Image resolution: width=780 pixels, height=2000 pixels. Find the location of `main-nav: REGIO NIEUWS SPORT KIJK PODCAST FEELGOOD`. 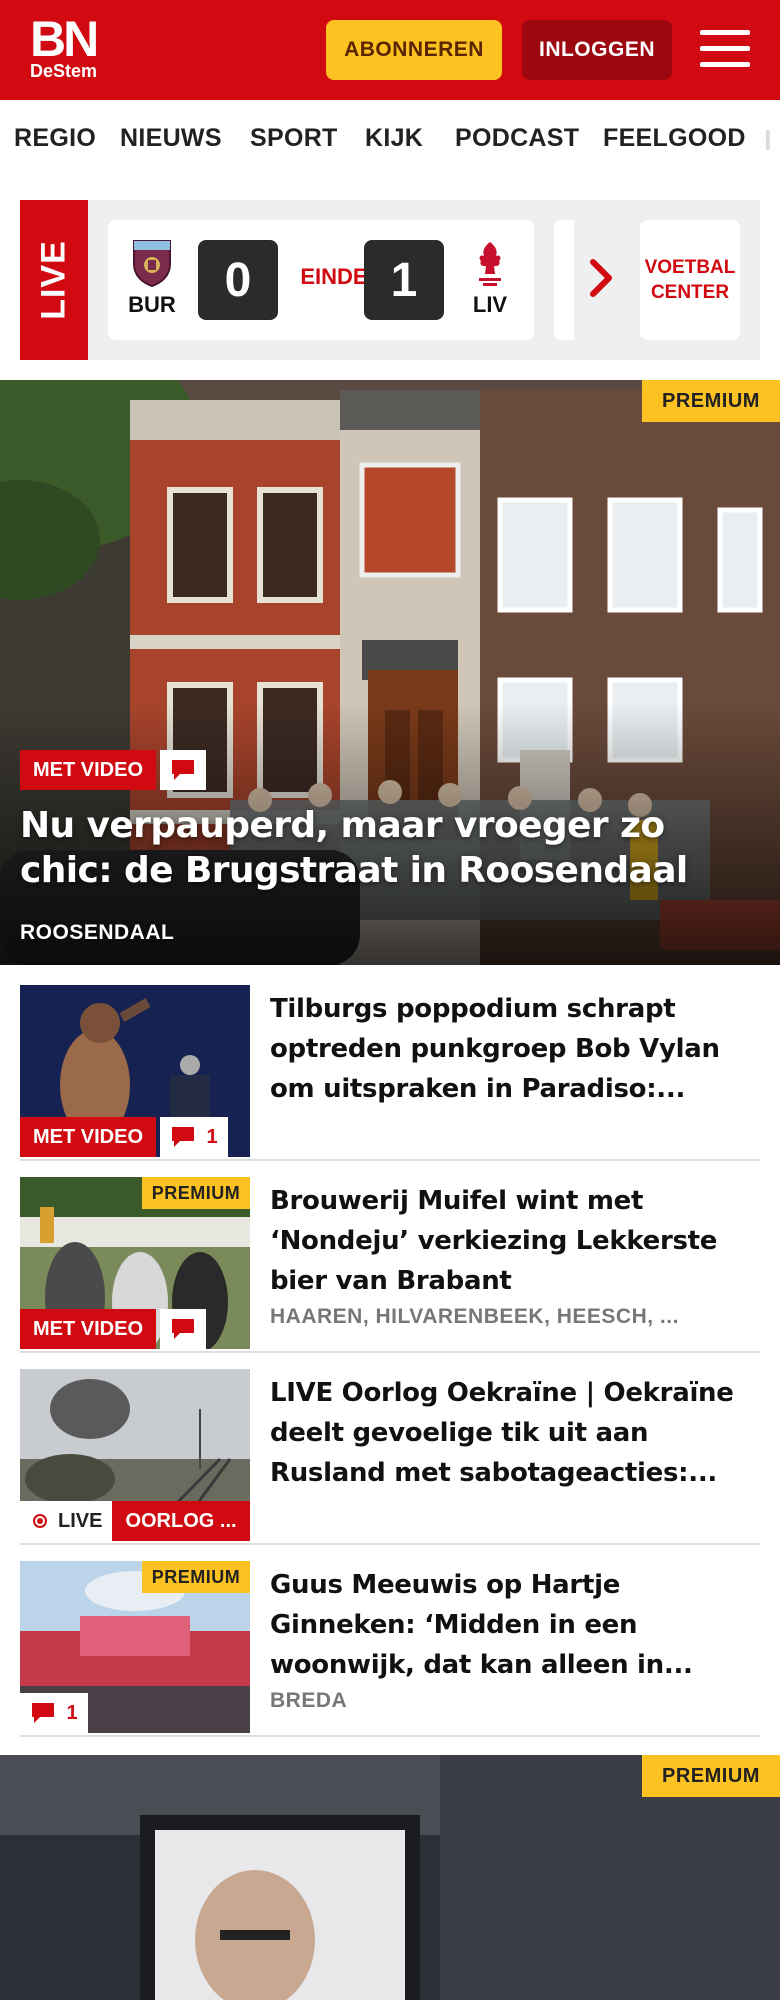

main-nav: REGIO NIEUWS SPORT KIJK PODCAST FEELGOOD is located at coordinates (390, 141).